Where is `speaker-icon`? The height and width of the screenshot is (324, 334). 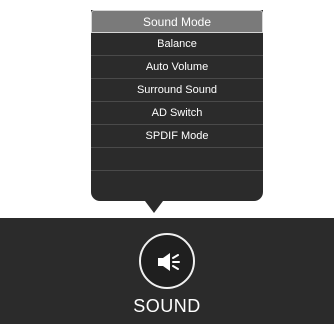 speaker-icon is located at coordinates (169, 262).